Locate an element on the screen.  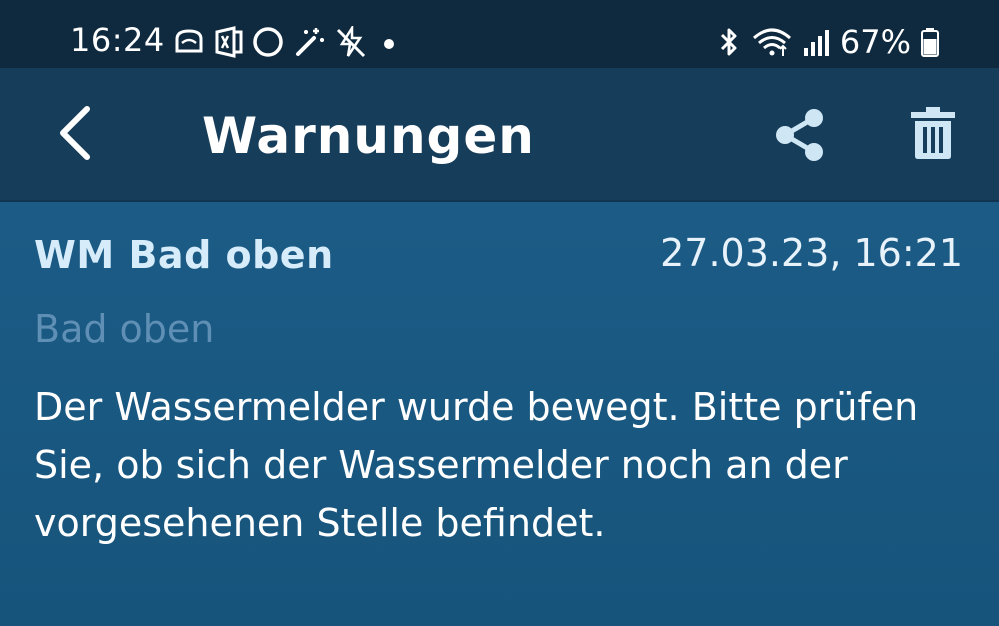
status-time: 16:24 is located at coordinates (117, 40).